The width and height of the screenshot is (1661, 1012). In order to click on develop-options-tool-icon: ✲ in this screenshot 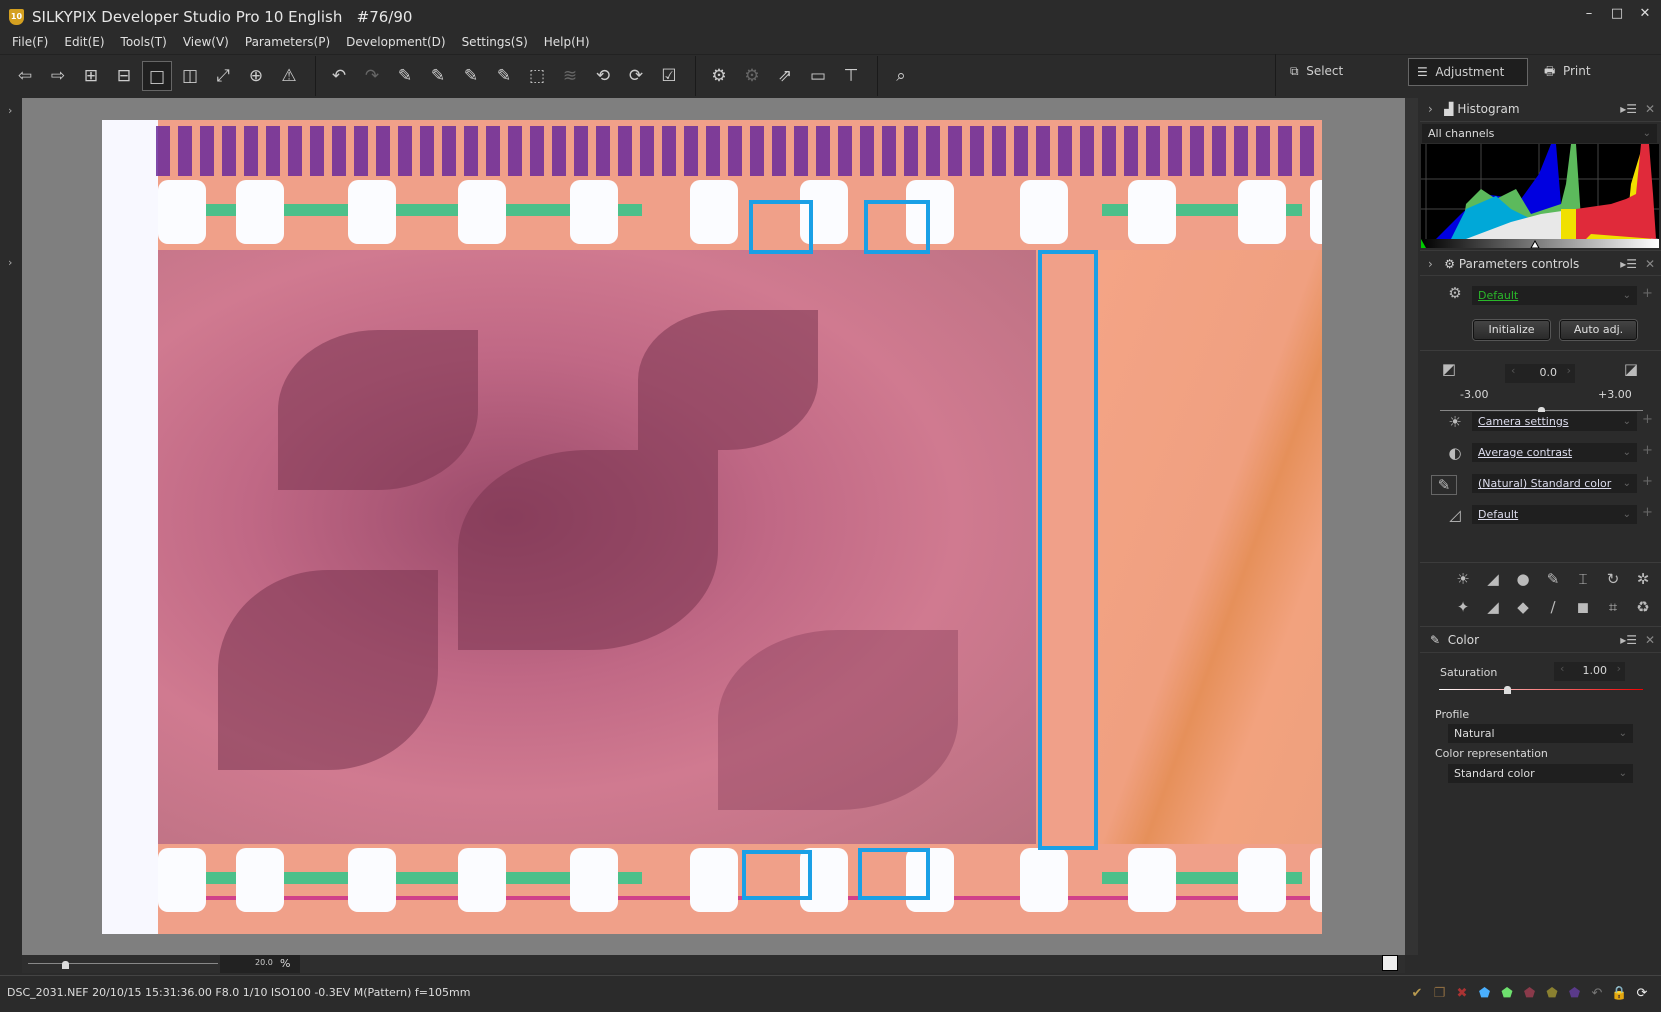, I will do `click(1643, 584)`.